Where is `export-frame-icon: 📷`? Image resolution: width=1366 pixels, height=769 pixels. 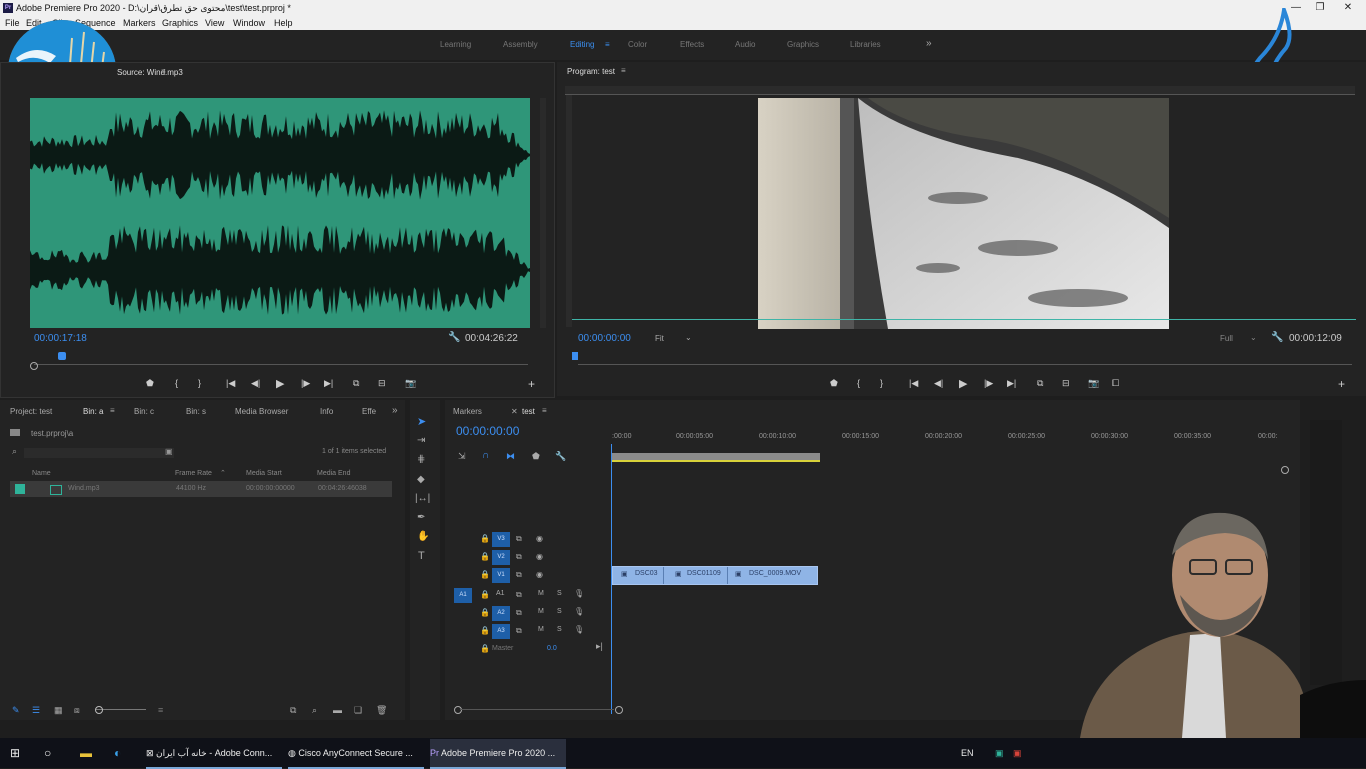
export-frame-icon: 📷 is located at coordinates (410, 383).